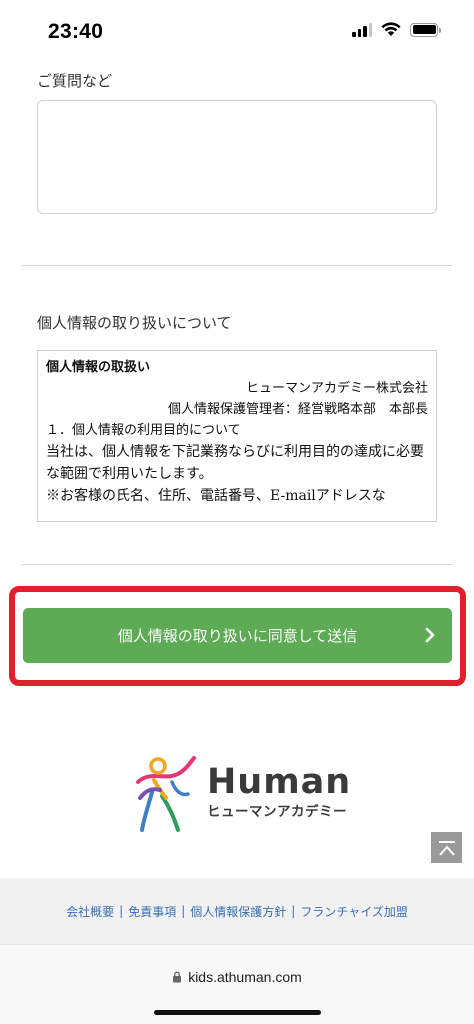 This screenshot has height=1024, width=474. I want to click on logo-subtitle: ヒューマンアカデミー, so click(277, 812).